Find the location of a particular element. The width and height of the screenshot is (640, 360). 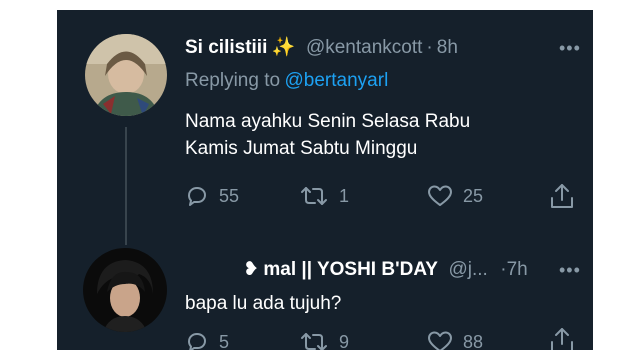

tweet-header: Si cilistiii ✨ @kentankcott · 8h is located at coordinates (321, 47).